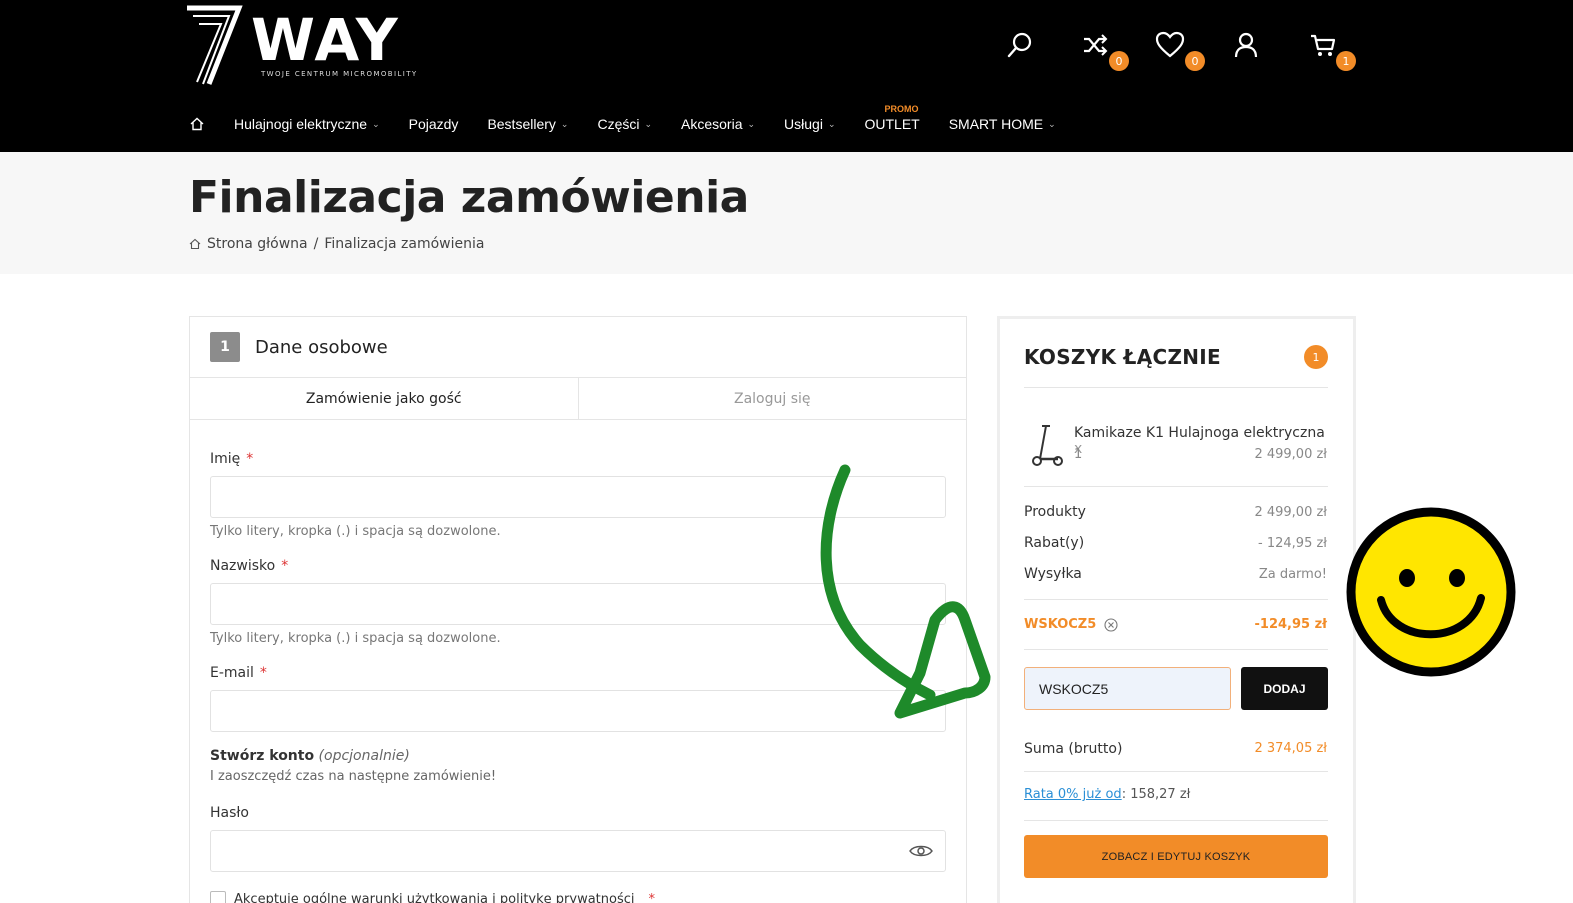  I want to click on cart-button, so click(1323, 45).